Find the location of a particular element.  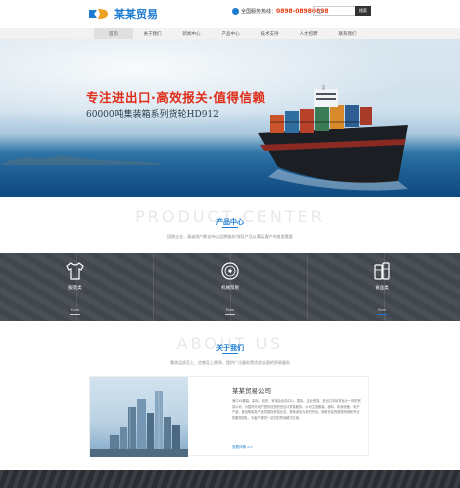

search-button: 搜索 is located at coordinates (363, 11).